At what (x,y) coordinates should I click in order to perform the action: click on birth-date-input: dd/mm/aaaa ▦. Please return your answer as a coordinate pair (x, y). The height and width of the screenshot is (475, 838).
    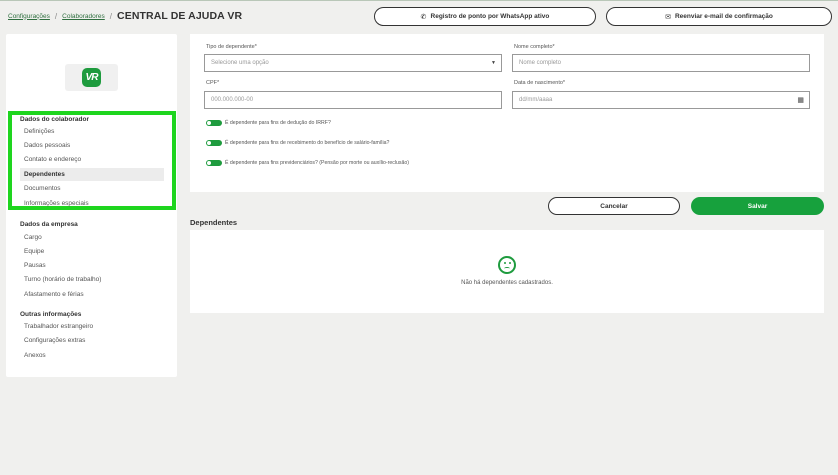
    Looking at the image, I should click on (661, 100).